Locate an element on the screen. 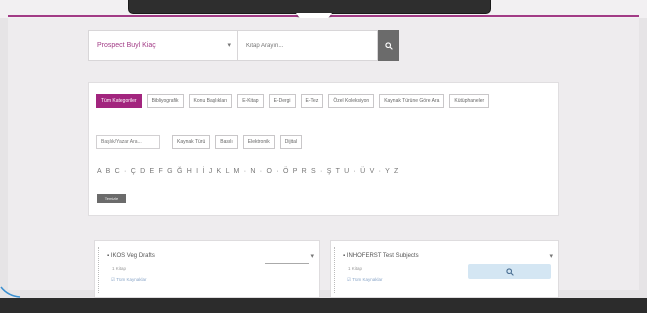  filter-button-electronic: Elektronik is located at coordinates (258, 142).